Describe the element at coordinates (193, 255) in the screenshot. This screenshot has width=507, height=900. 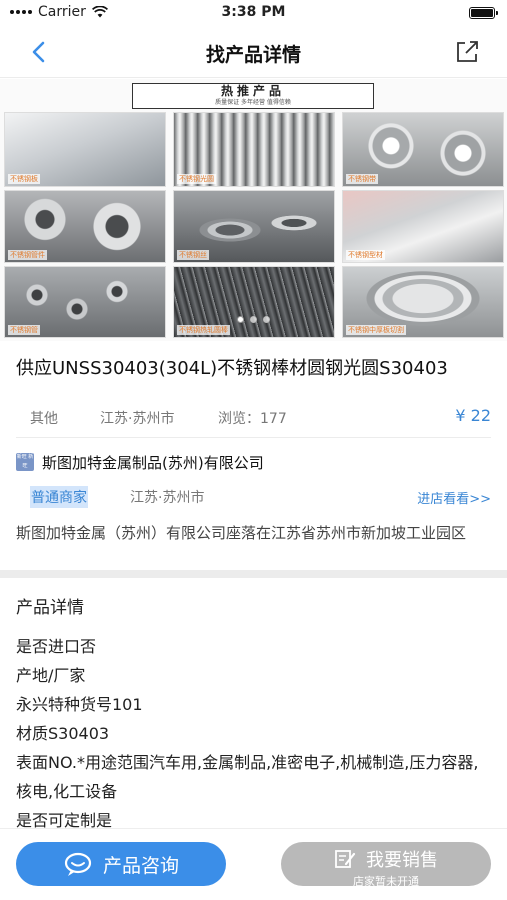
I see `tile-label: 不锈钢丝` at that location.